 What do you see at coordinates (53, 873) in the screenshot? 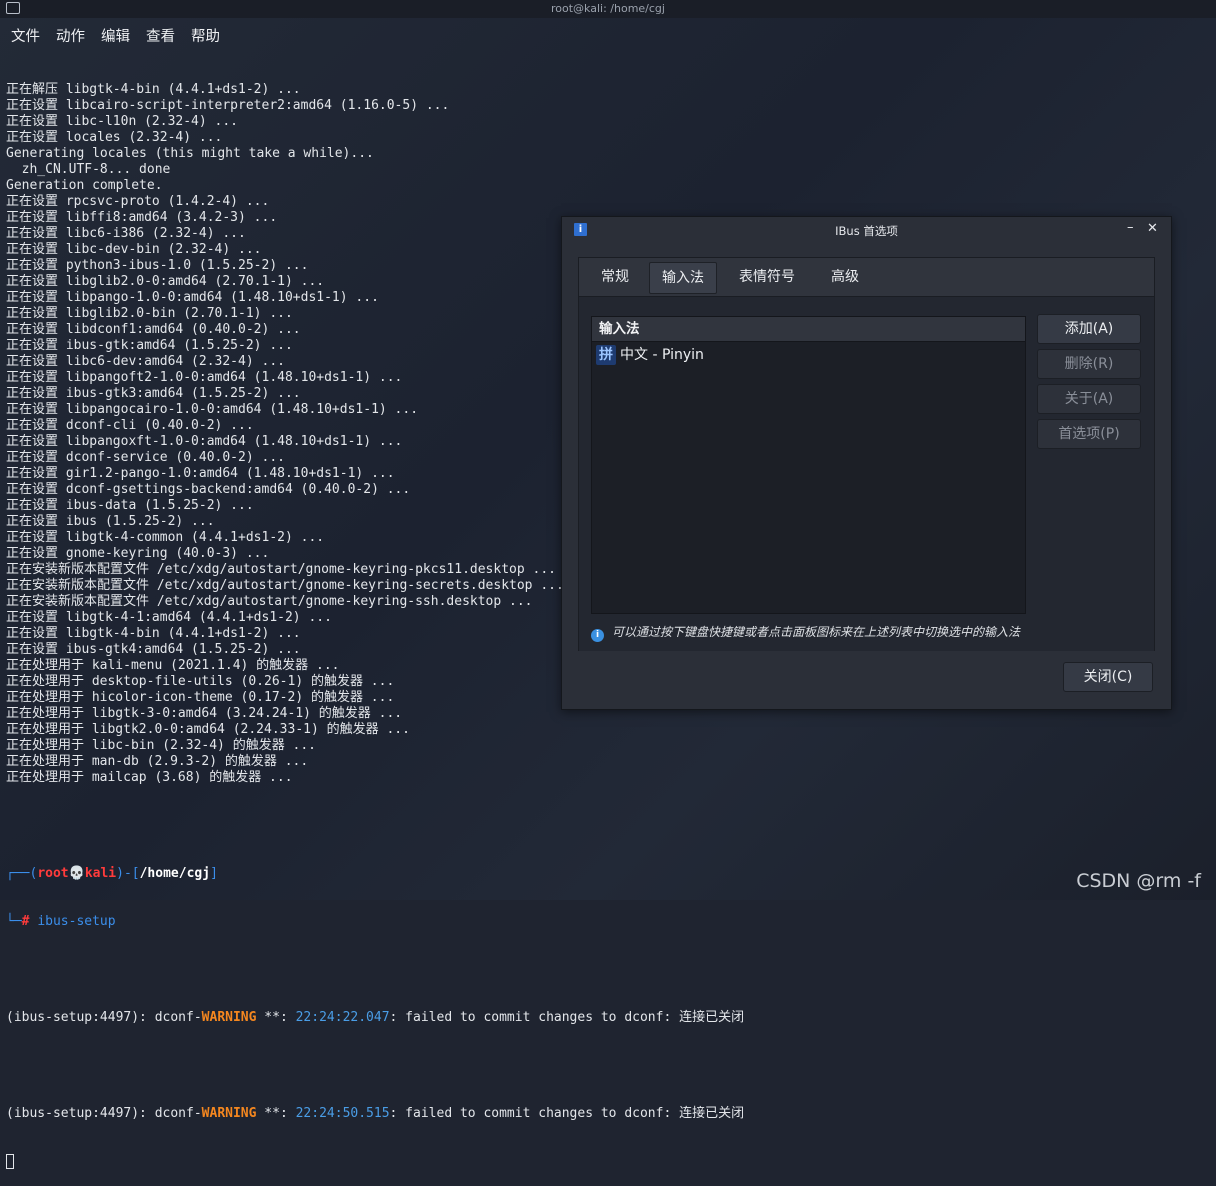
I see `prompt-user: root` at bounding box center [53, 873].